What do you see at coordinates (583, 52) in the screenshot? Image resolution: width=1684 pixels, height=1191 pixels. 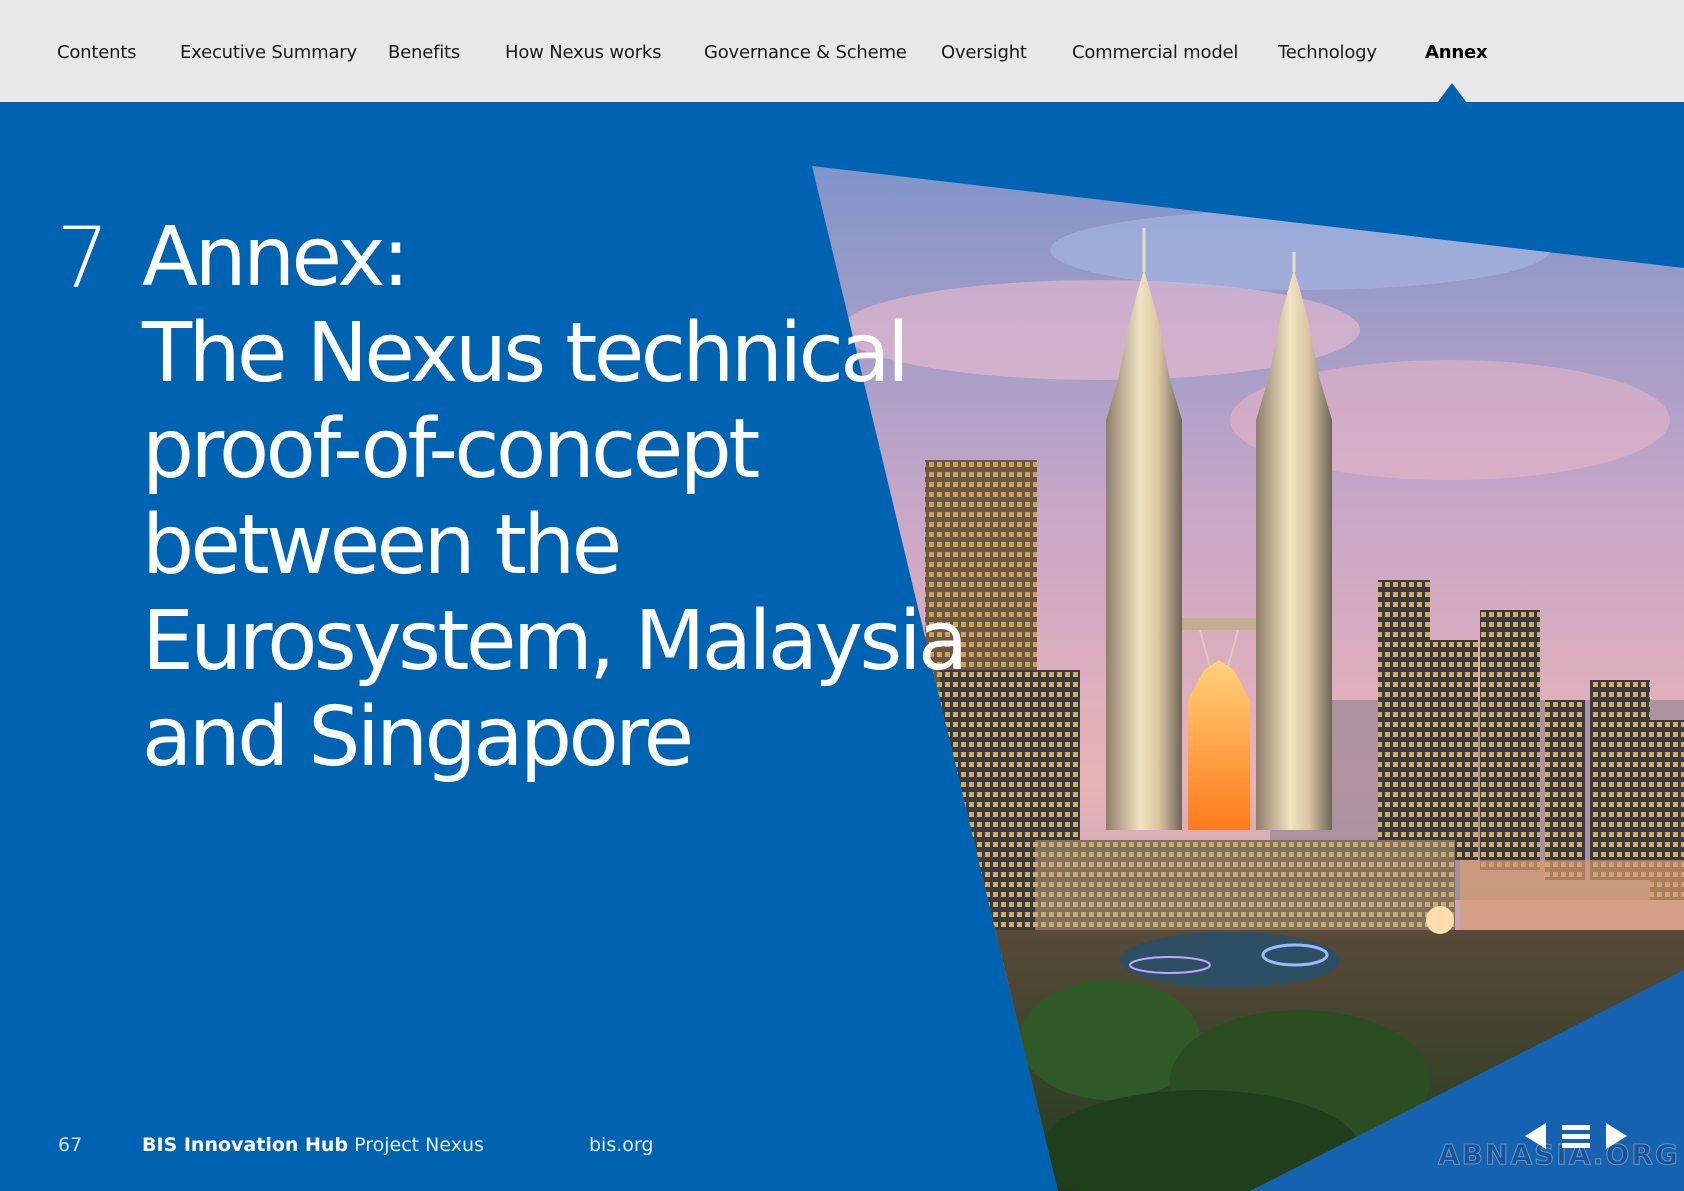 I see `nav-item-how-nexus-works: How Nexus works` at bounding box center [583, 52].